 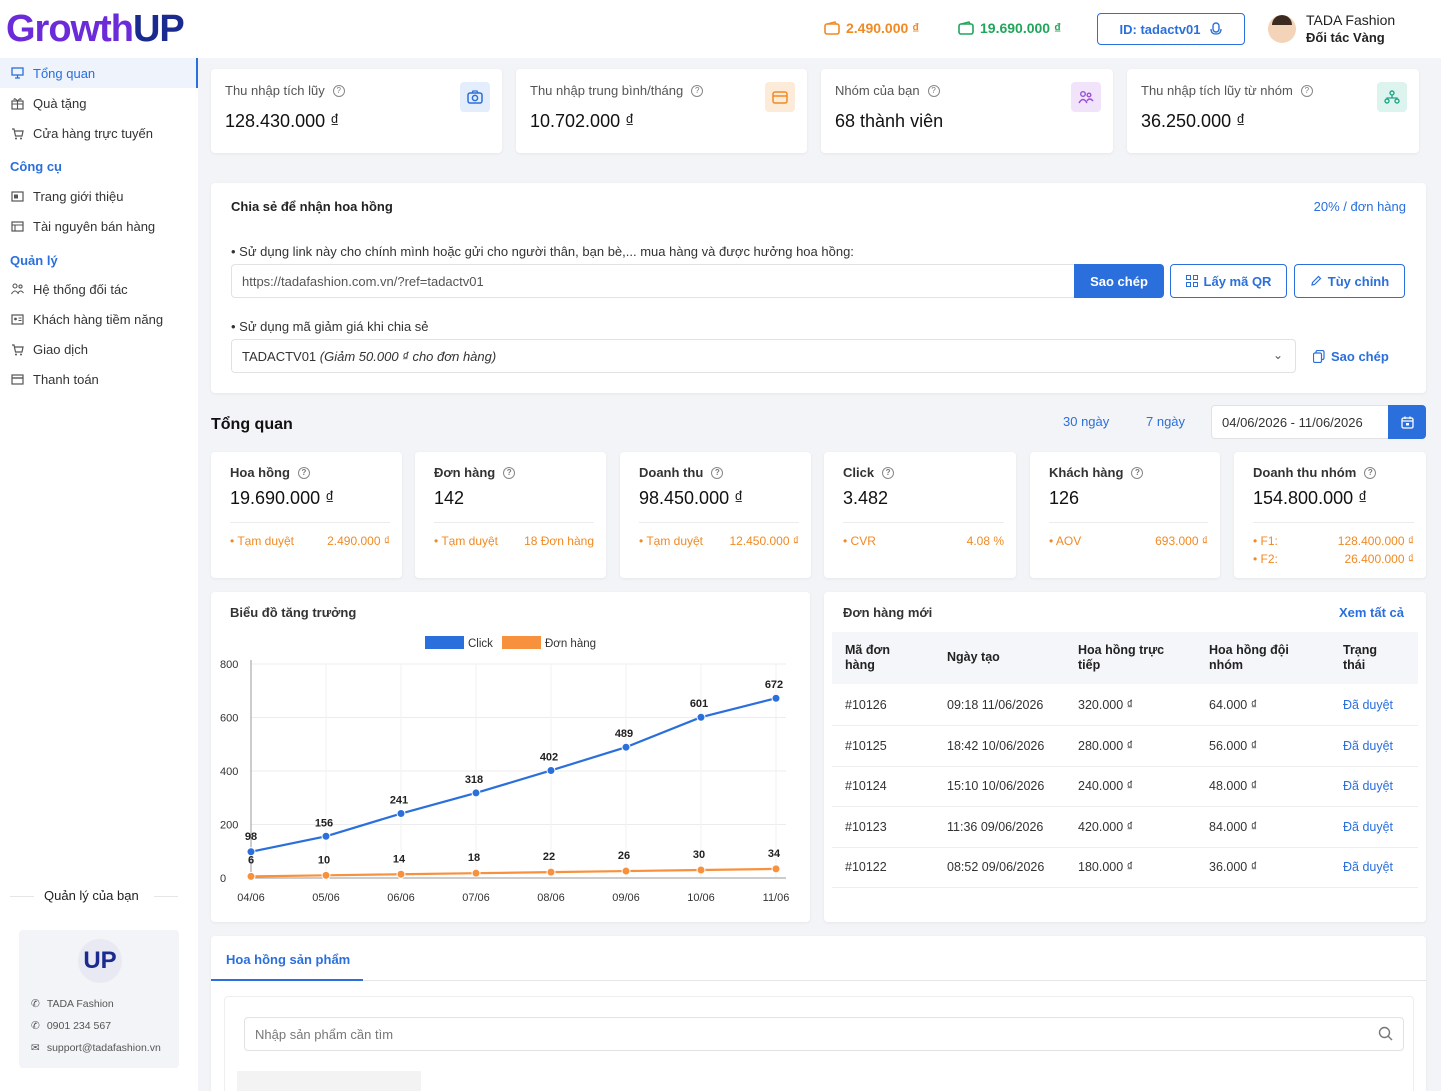 I want to click on y-tick-label: 200, so click(x=229, y=826).